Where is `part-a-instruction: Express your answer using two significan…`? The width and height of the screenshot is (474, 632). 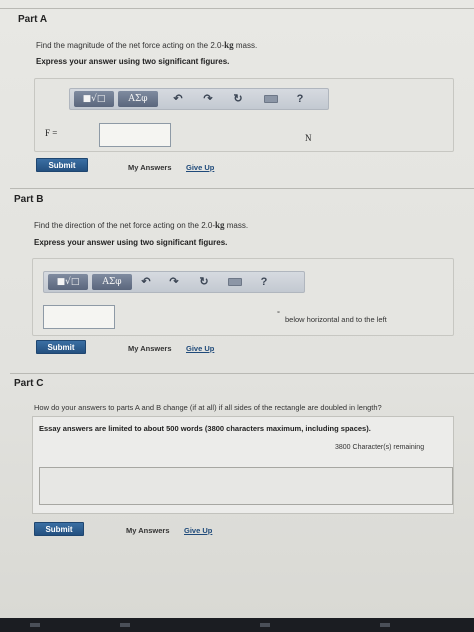 part-a-instruction: Express your answer using two significan… is located at coordinates (133, 61).